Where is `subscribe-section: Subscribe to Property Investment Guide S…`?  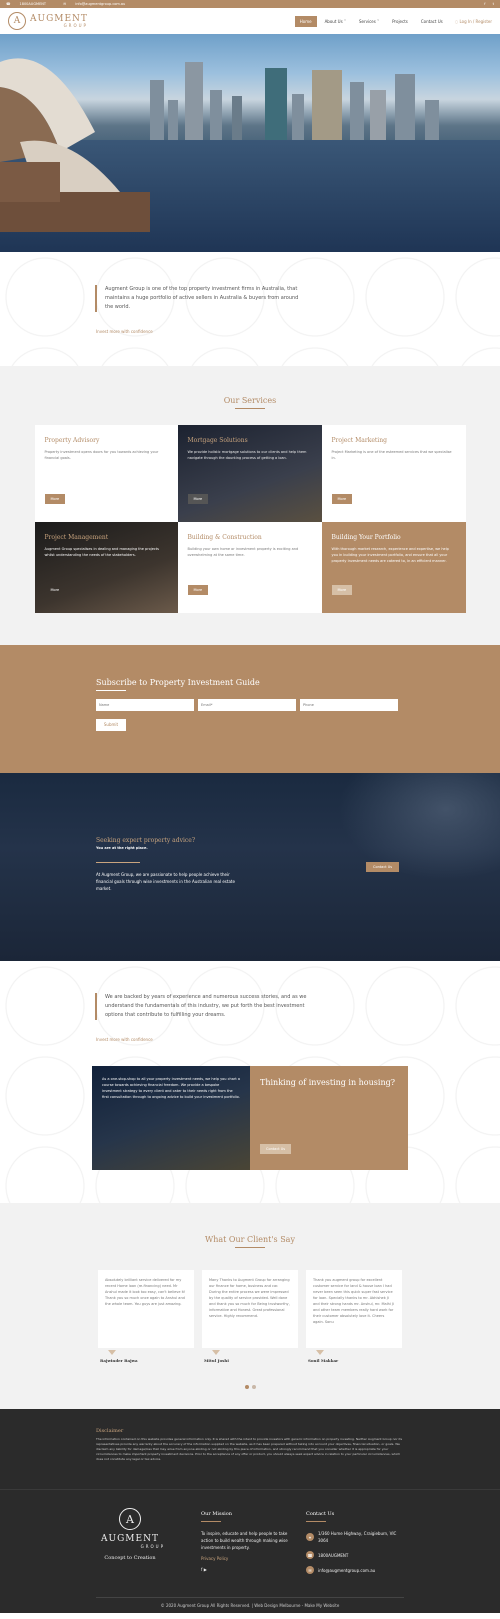
subscribe-section: Subscribe to Property Investment Guide S… is located at coordinates (250, 709).